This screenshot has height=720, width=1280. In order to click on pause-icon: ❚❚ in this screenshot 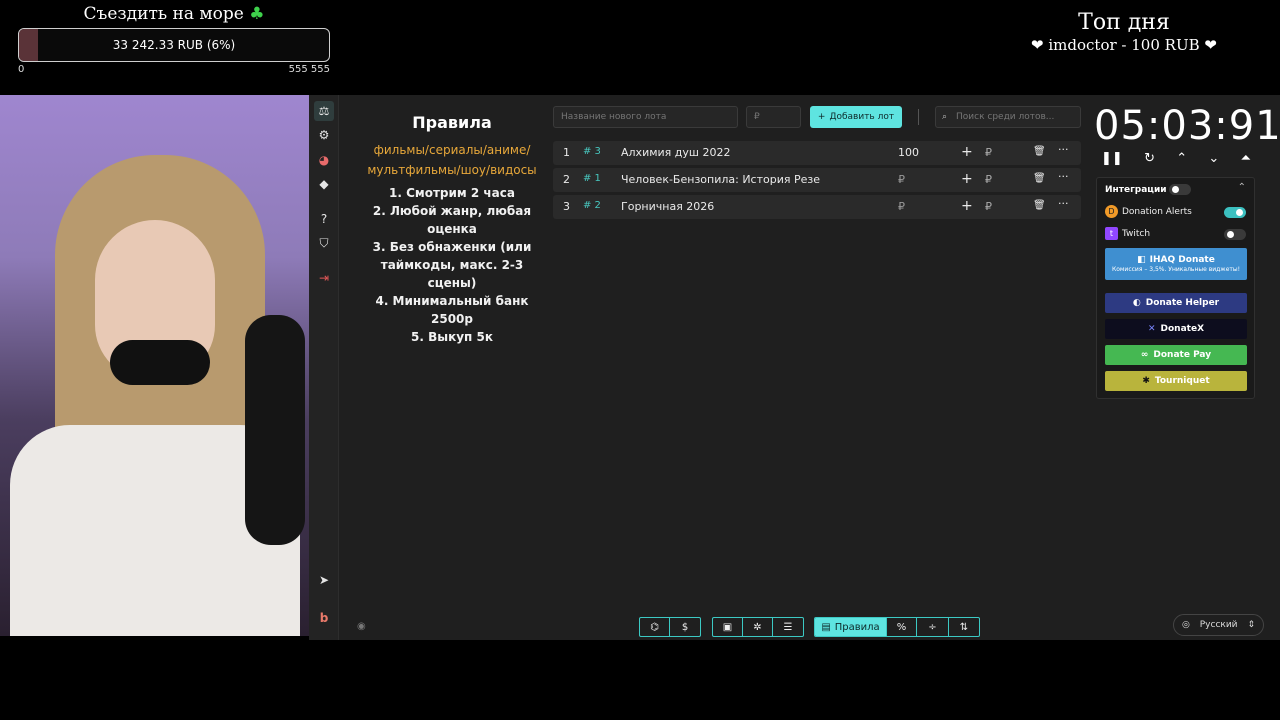, I will do `click(1112, 158)`.